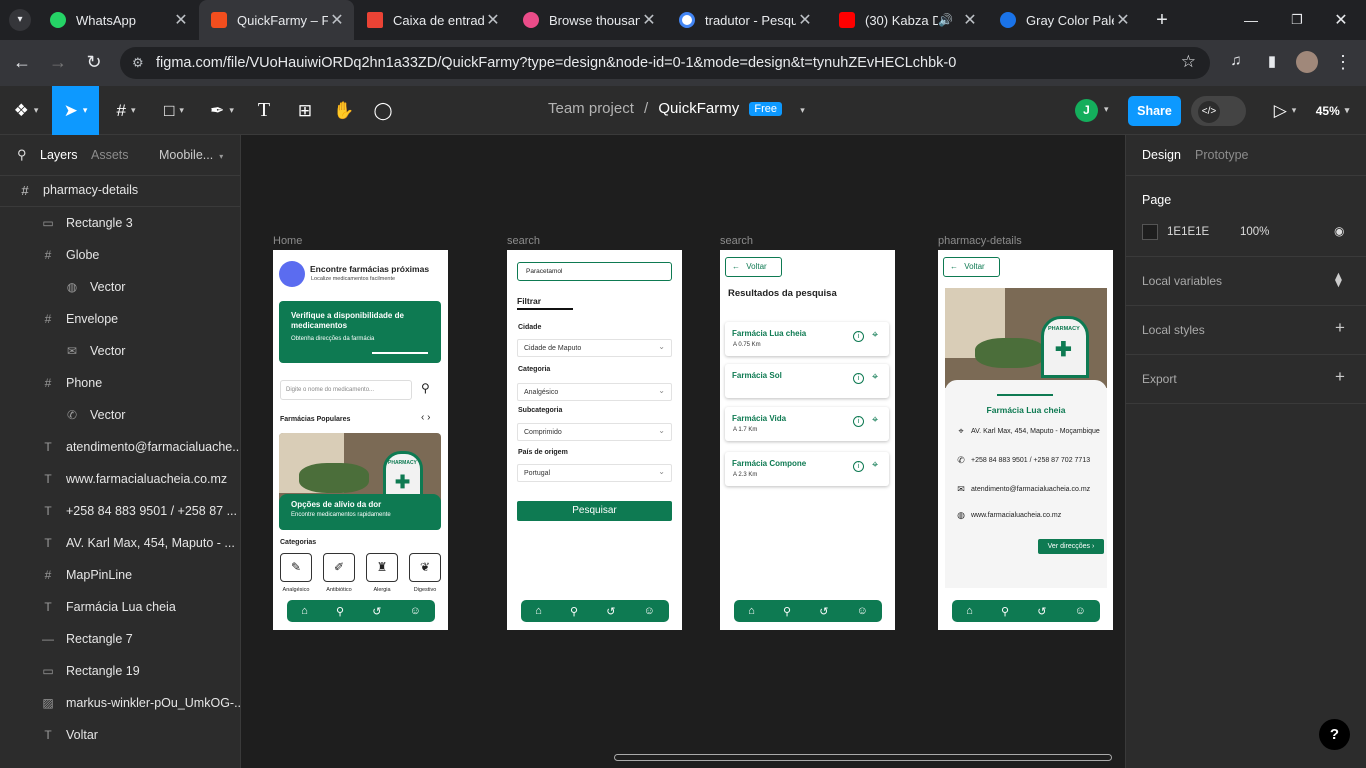  I want to click on export-section: Export, so click(1159, 379).